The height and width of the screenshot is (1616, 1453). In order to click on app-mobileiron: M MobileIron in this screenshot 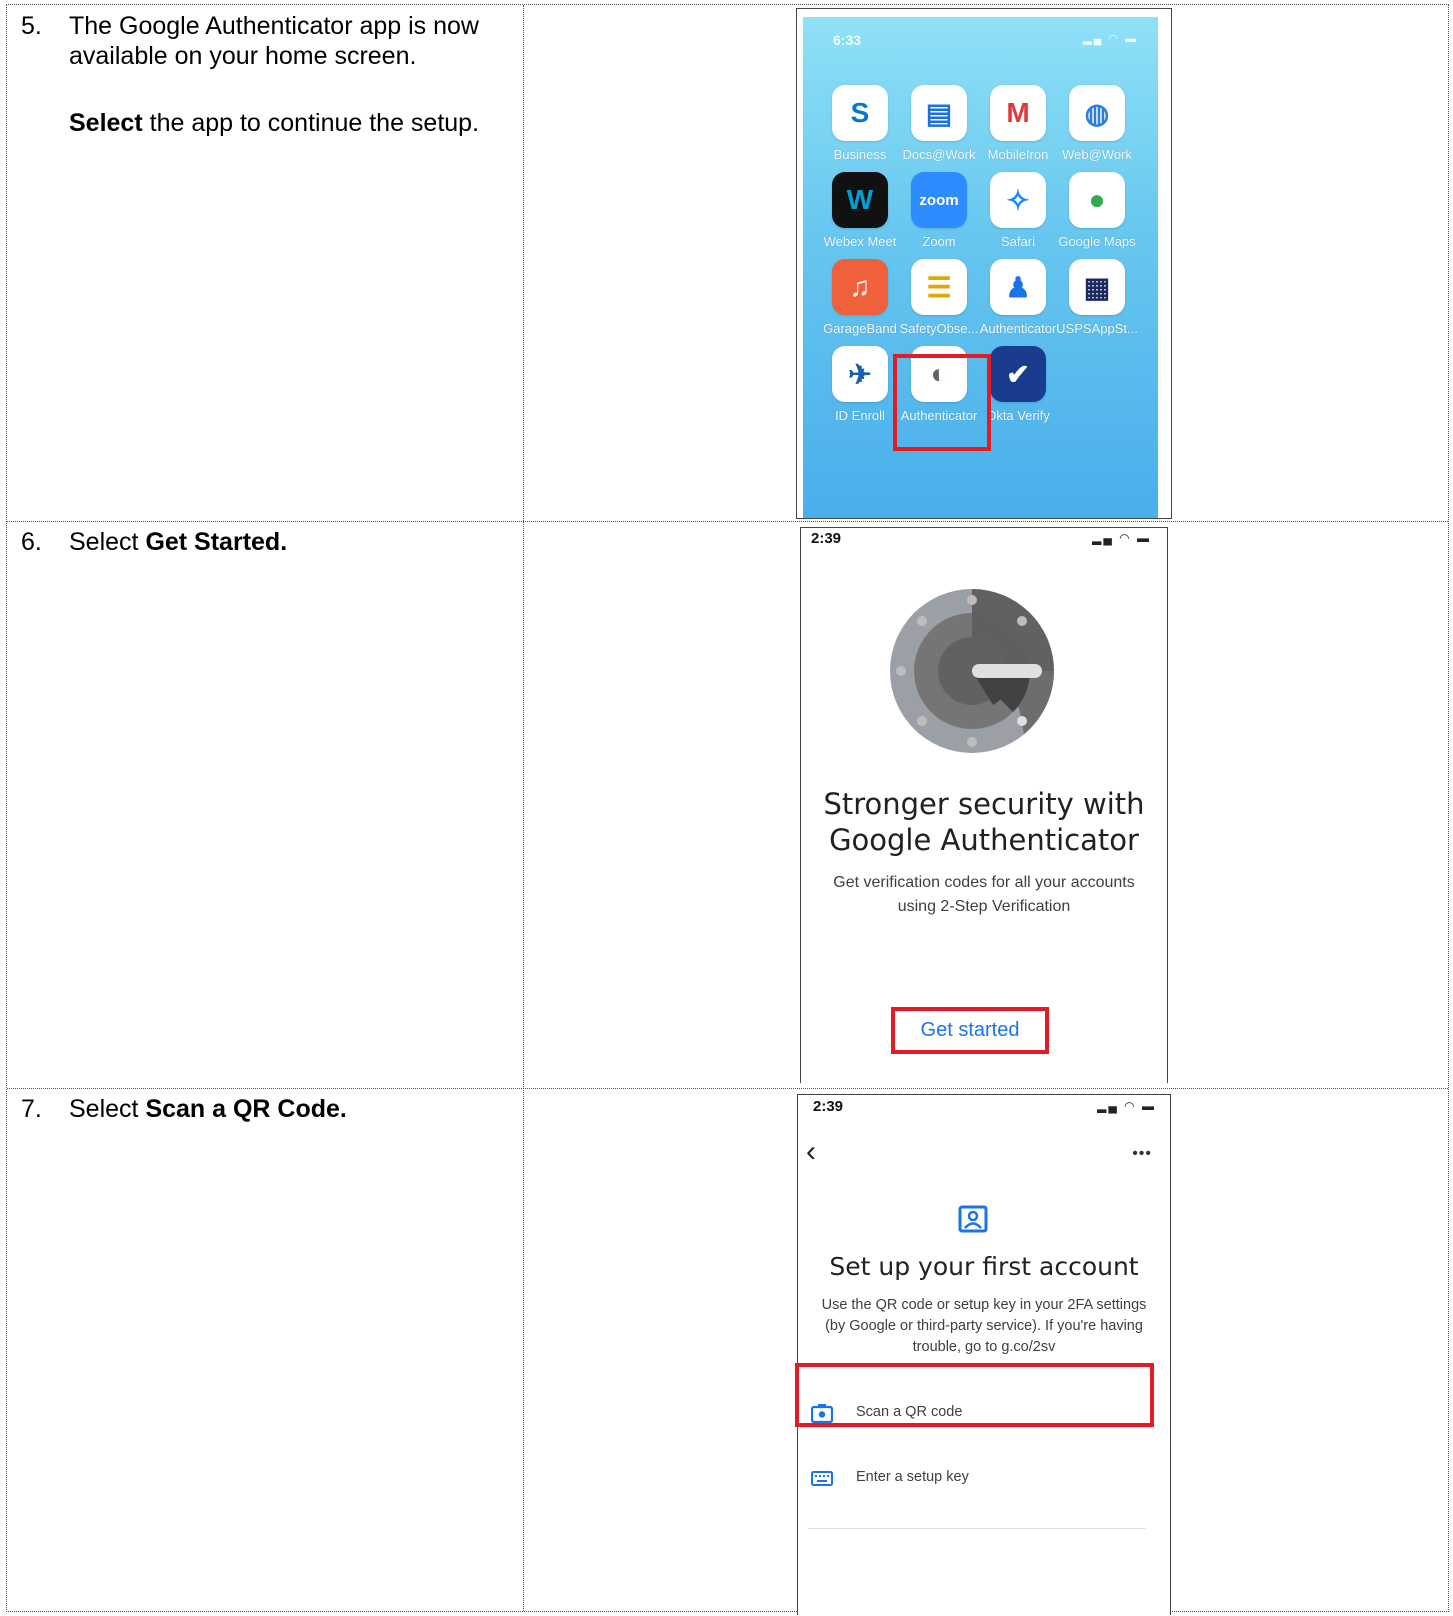, I will do `click(1018, 123)`.